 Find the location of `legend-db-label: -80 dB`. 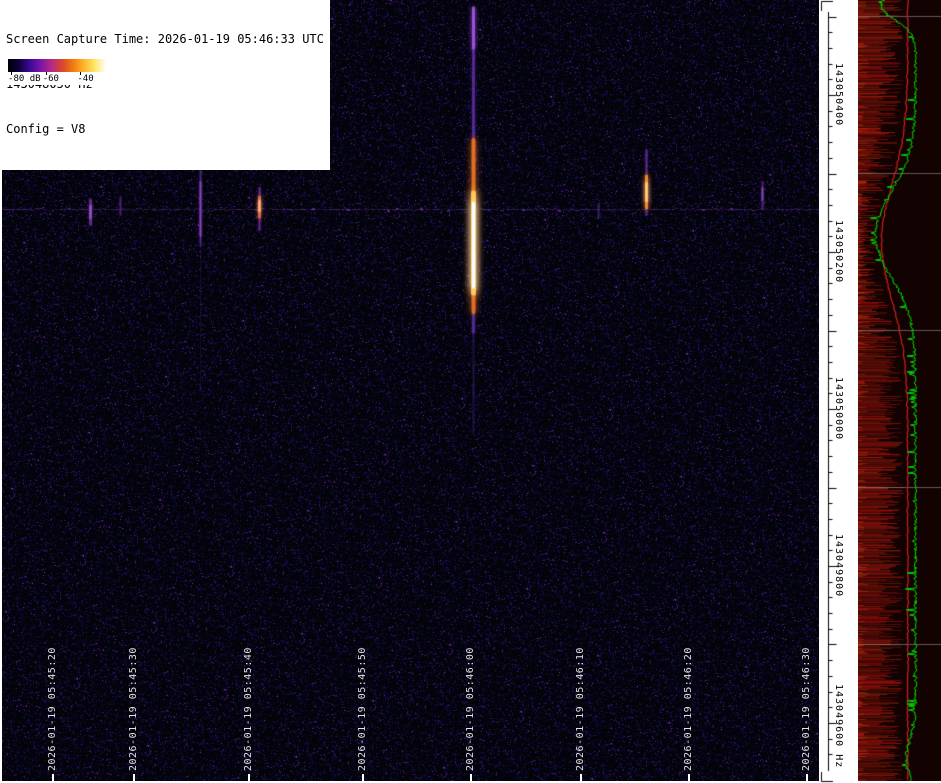

legend-db-label: -80 dB is located at coordinates (24, 79).